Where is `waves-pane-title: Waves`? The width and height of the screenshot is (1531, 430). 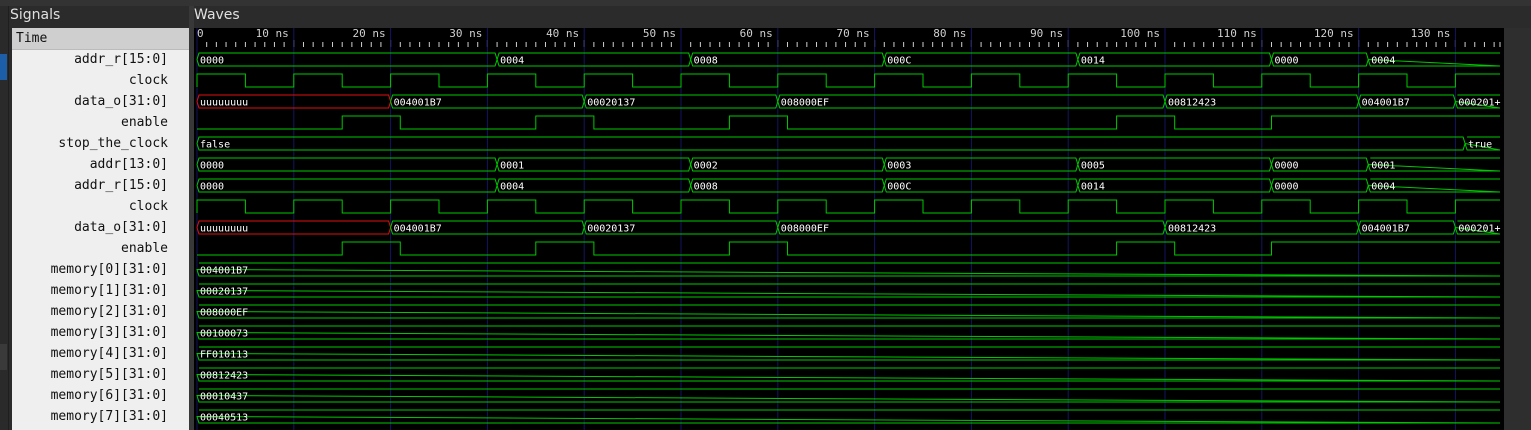
waves-pane-title: Waves is located at coordinates (217, 15).